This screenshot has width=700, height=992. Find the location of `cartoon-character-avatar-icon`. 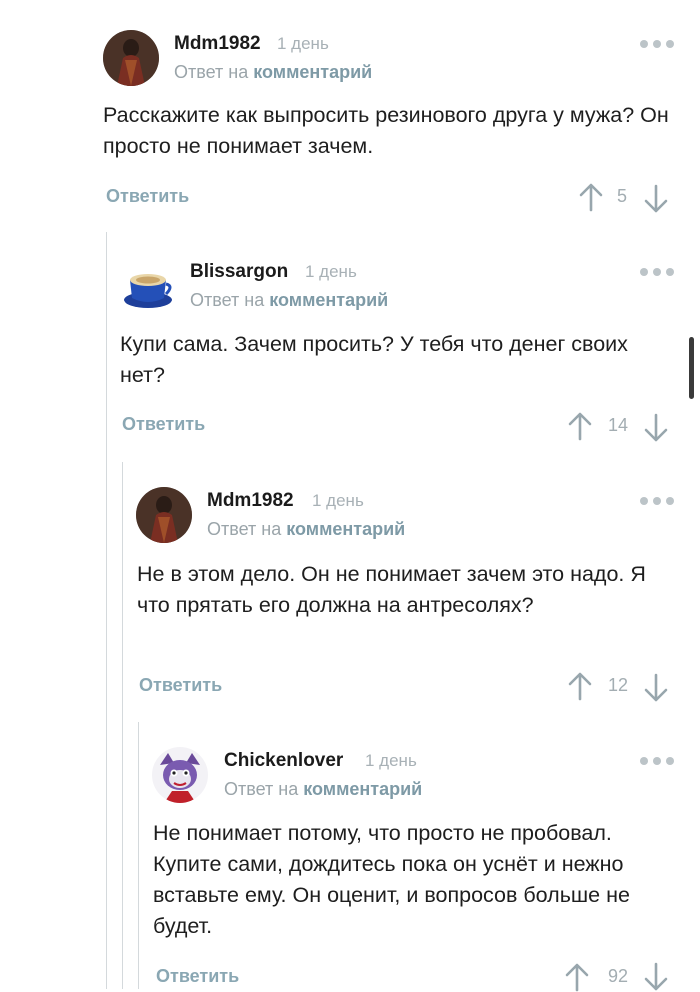

cartoon-character-avatar-icon is located at coordinates (180, 775).